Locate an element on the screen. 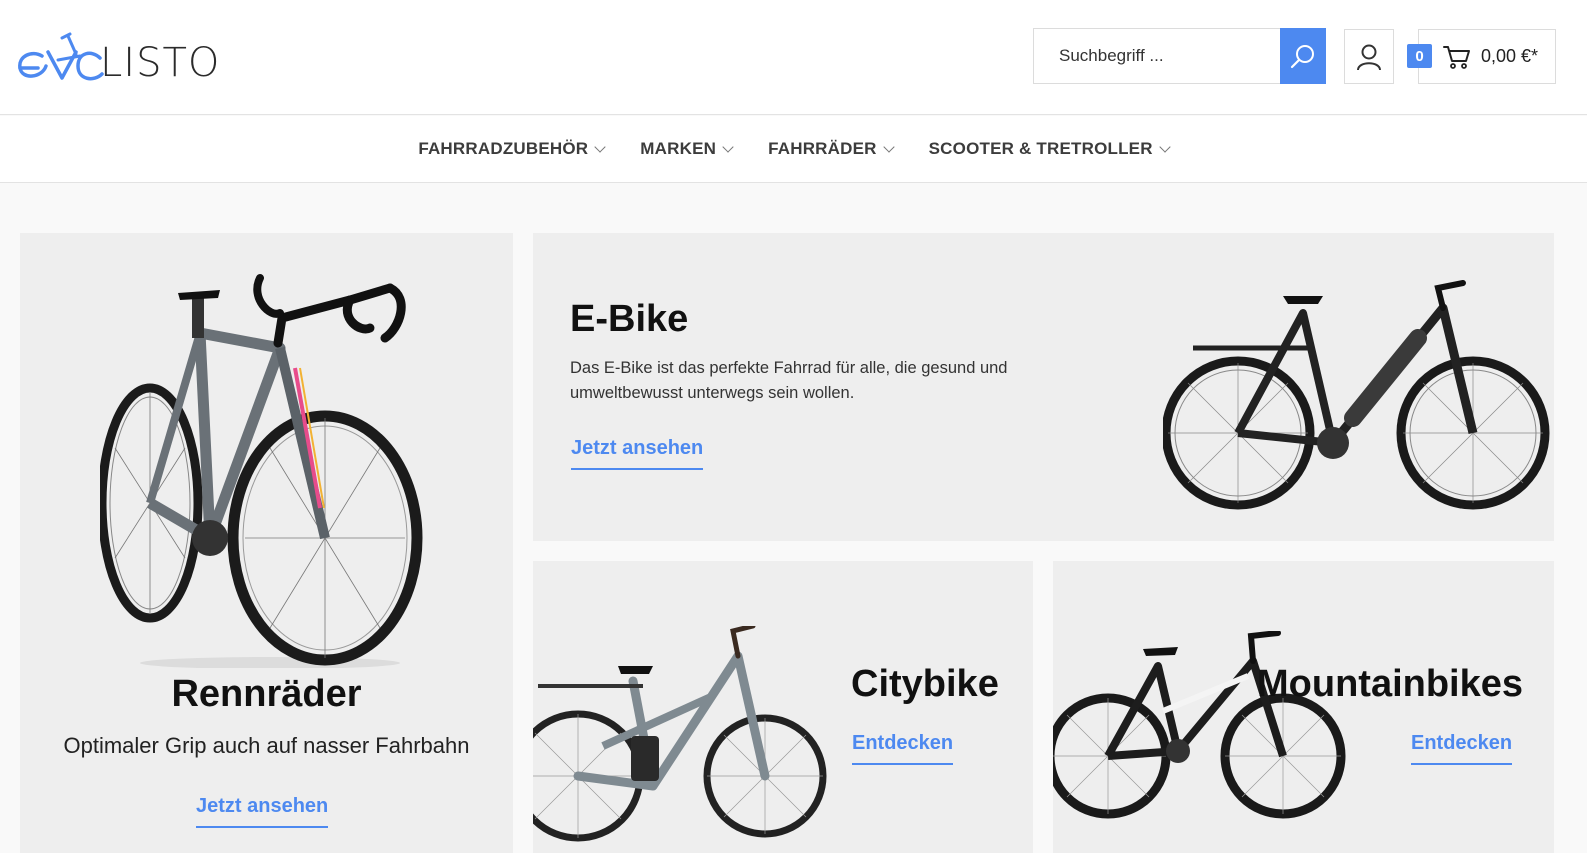 The height and width of the screenshot is (853, 1587). search-icon is located at coordinates (1302, 57).